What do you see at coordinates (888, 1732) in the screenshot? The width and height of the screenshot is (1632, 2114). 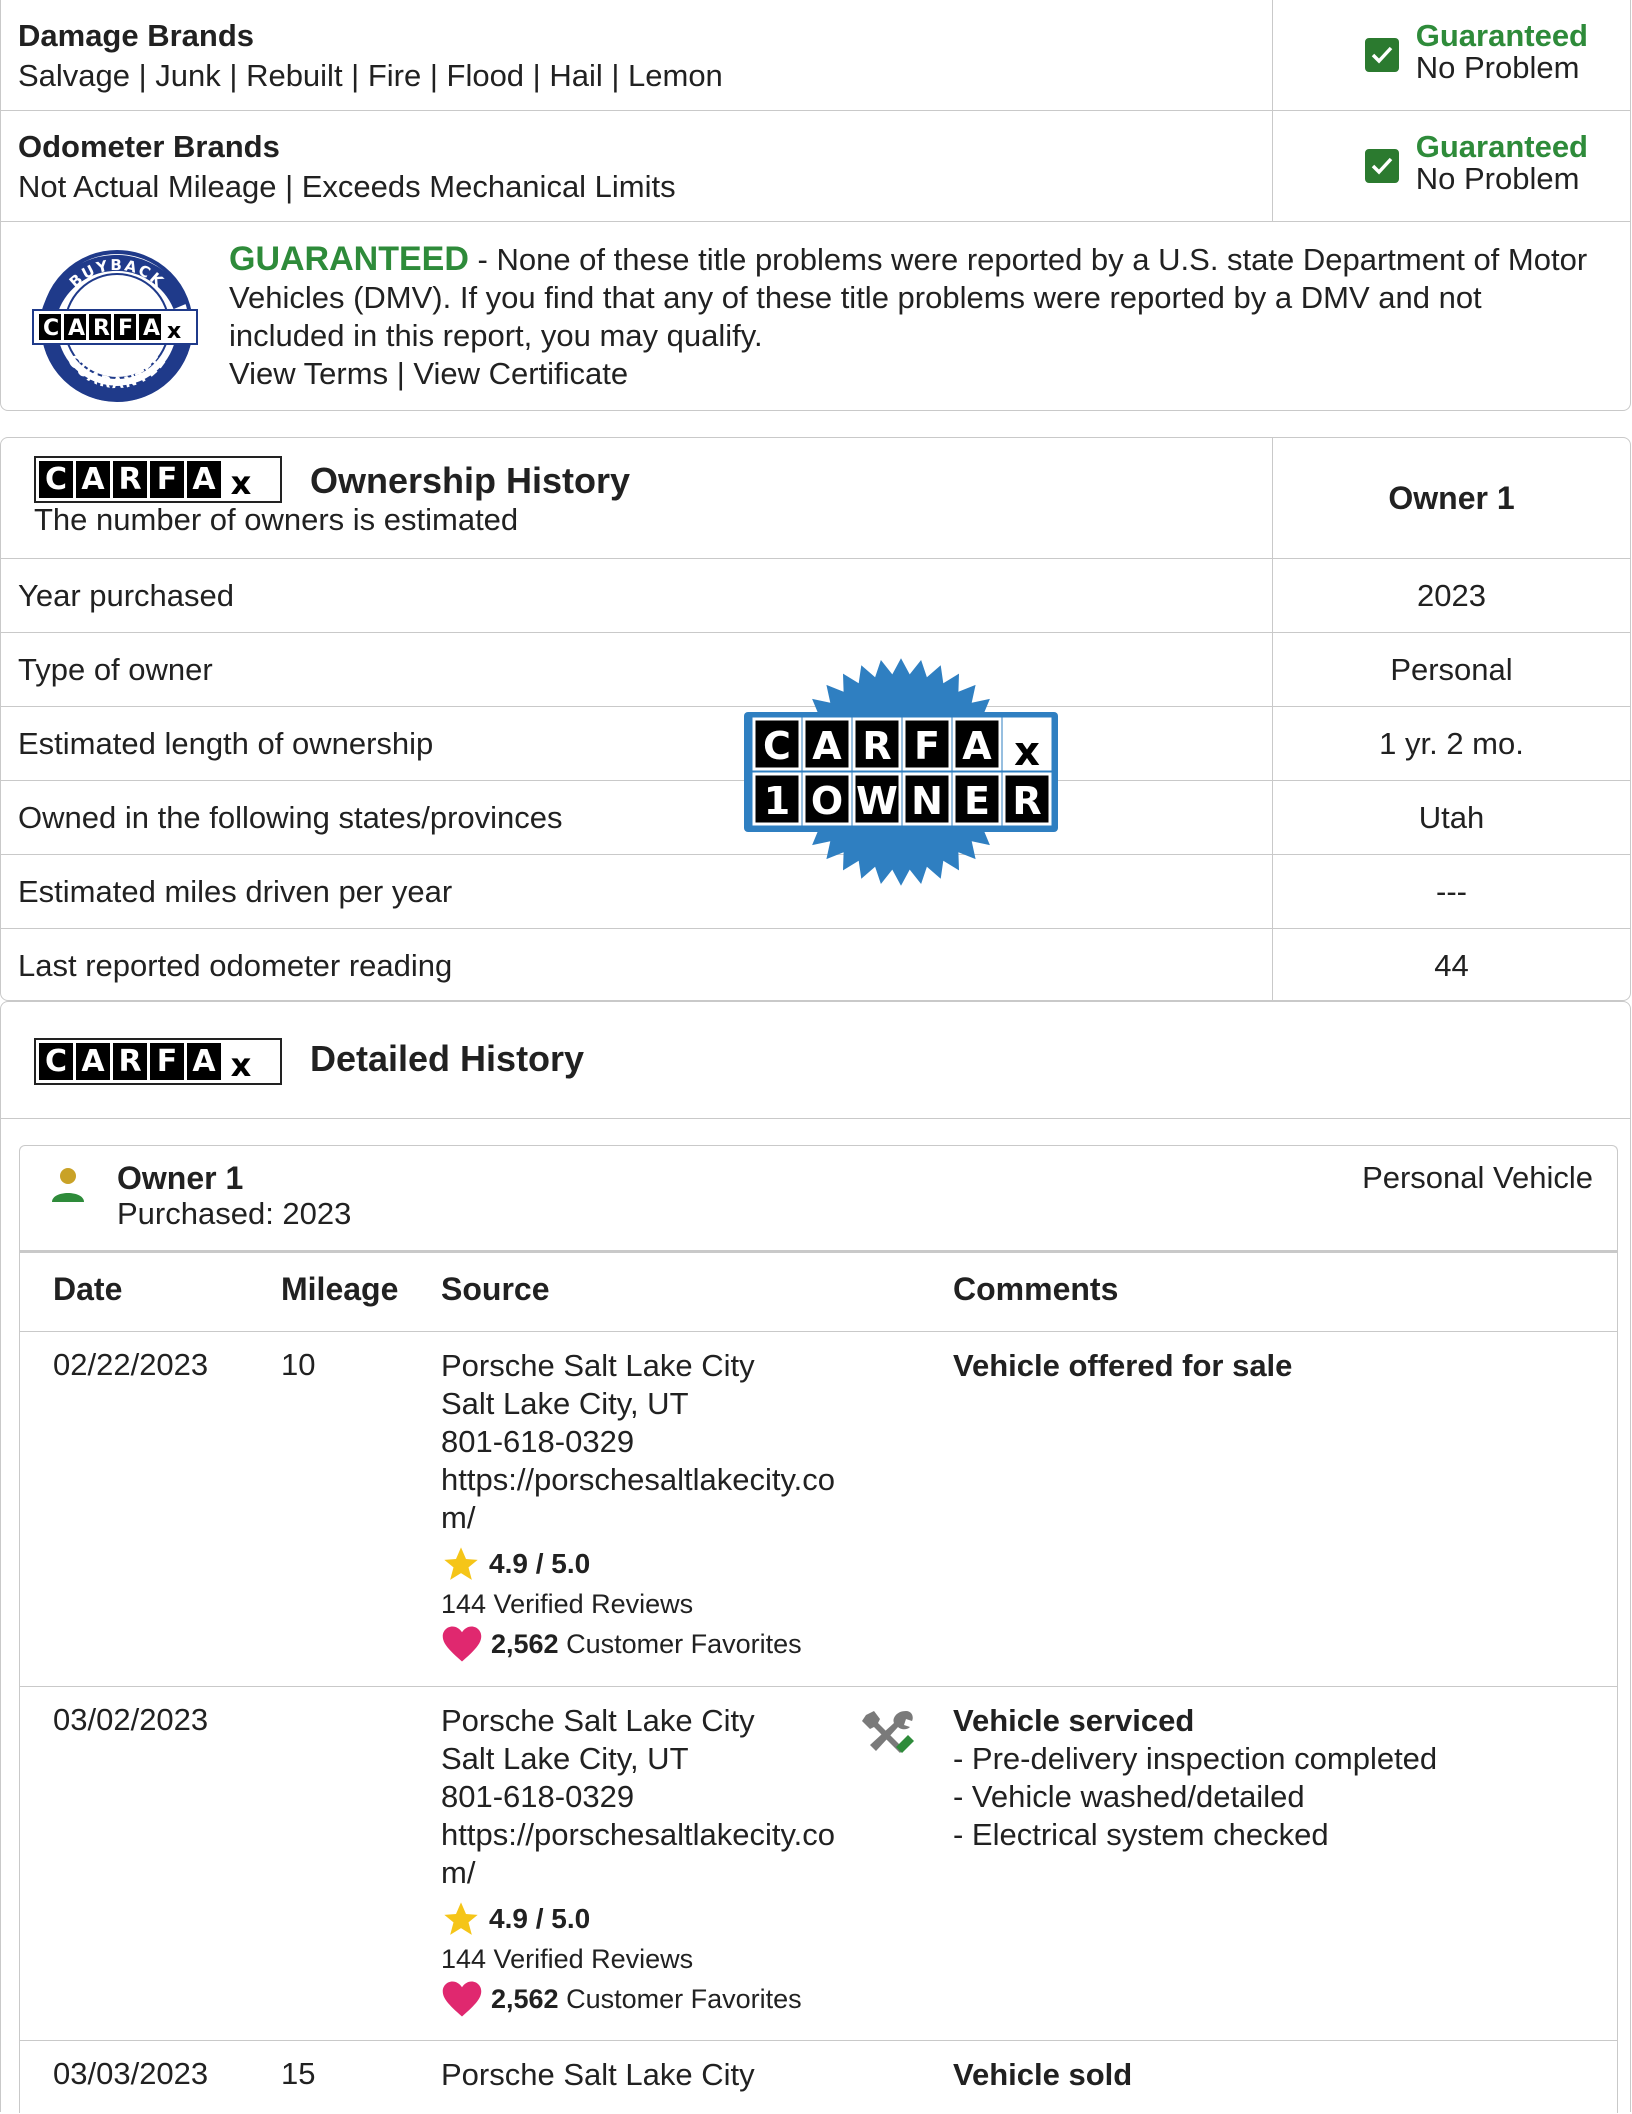 I see `wrench-screwdriver-icon` at bounding box center [888, 1732].